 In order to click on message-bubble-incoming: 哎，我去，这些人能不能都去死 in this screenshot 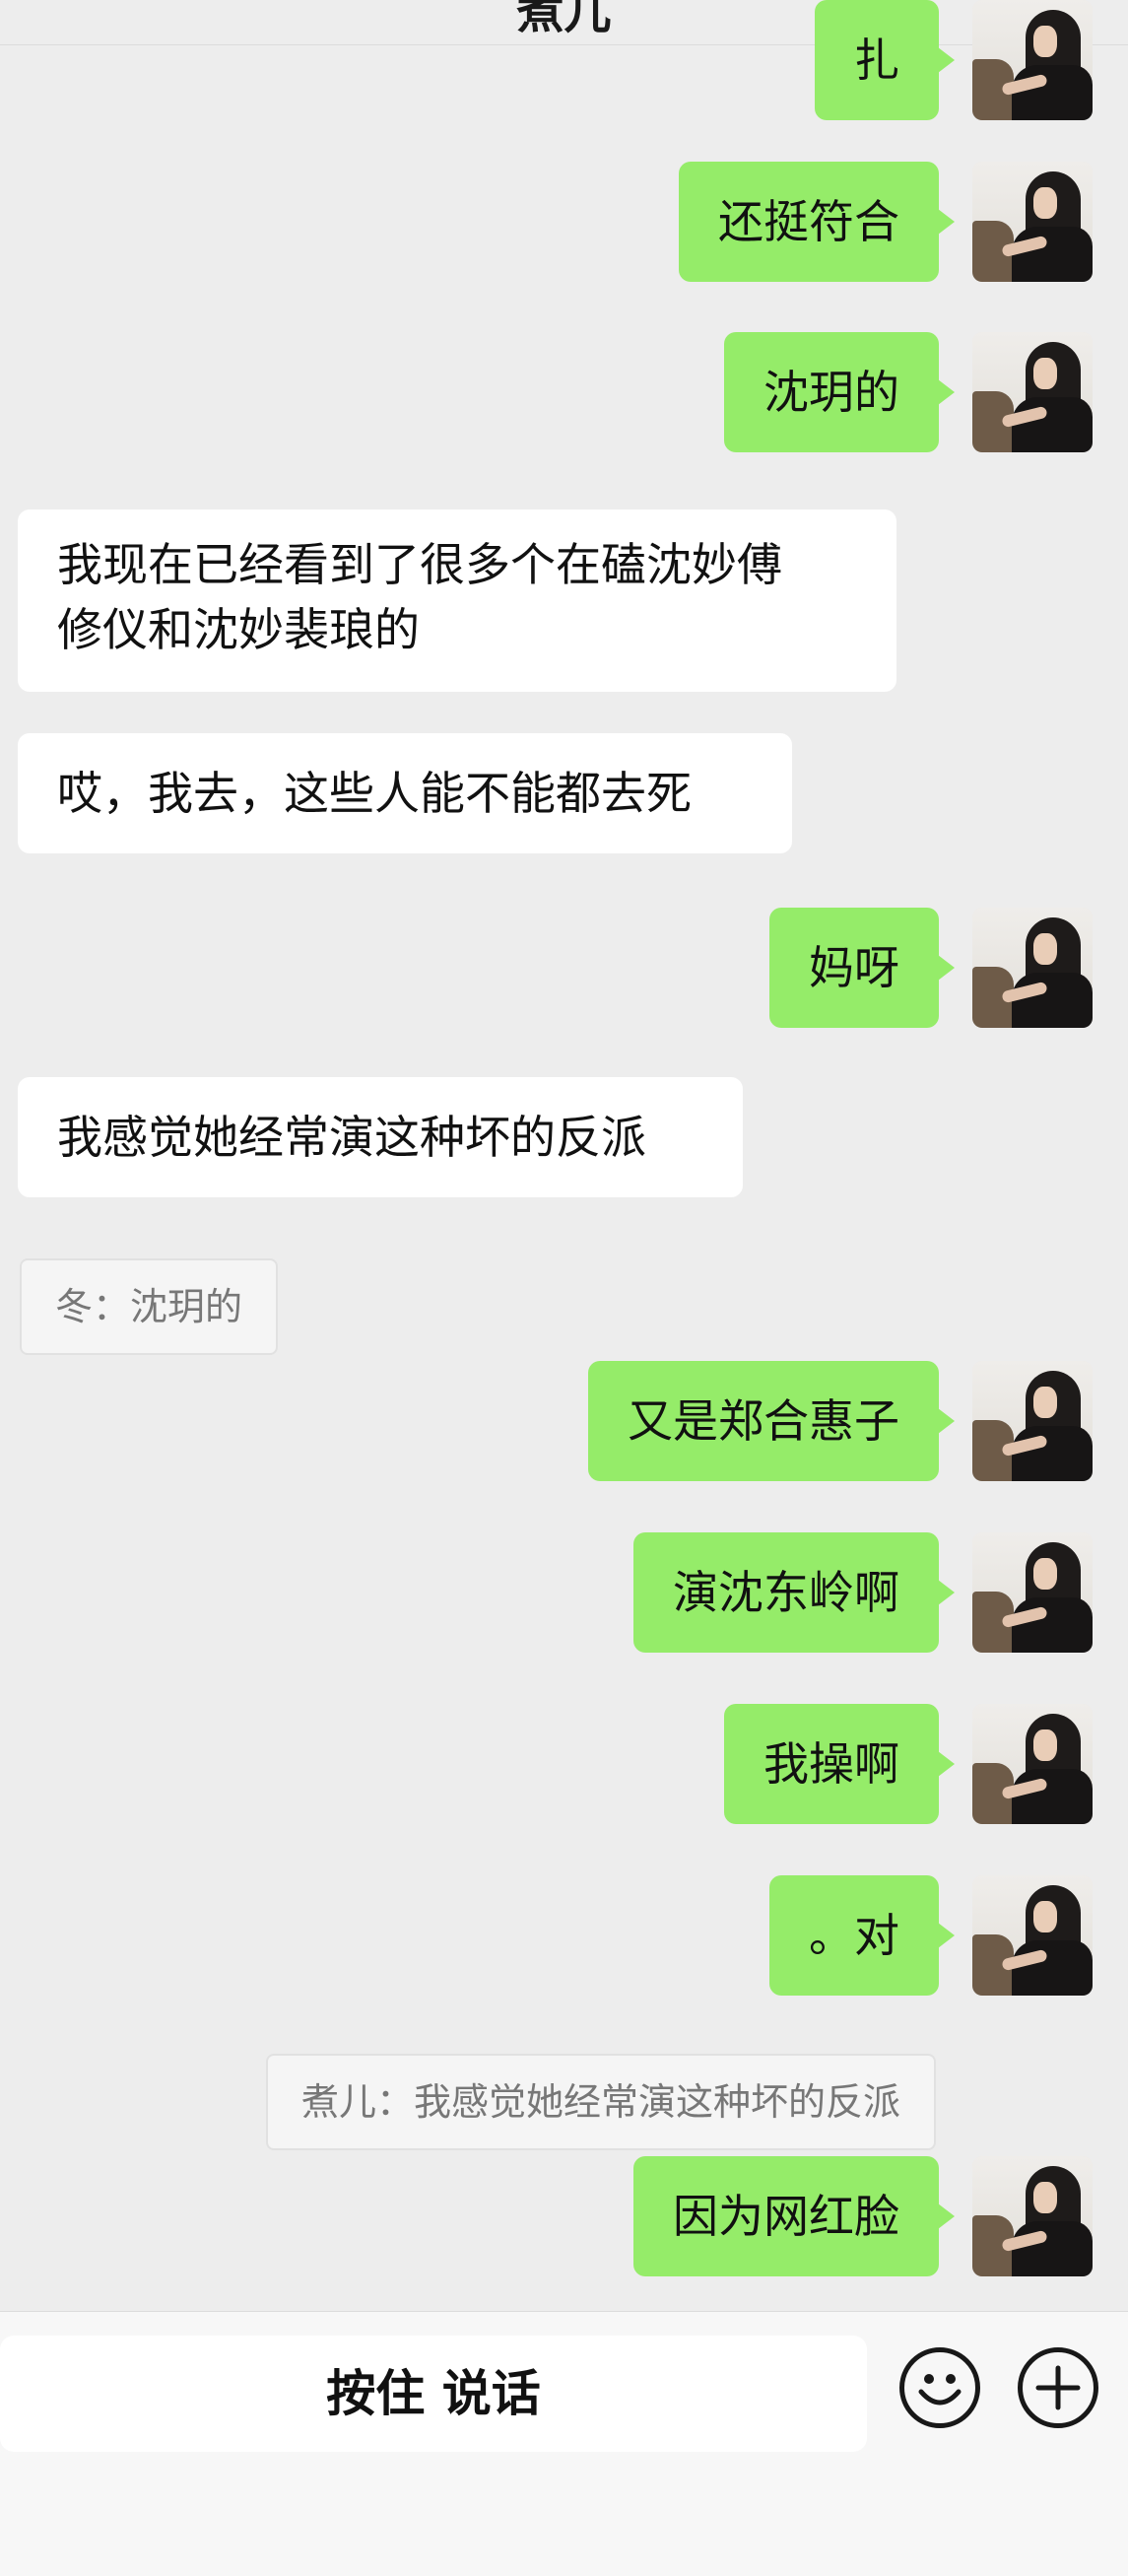, I will do `click(405, 793)`.